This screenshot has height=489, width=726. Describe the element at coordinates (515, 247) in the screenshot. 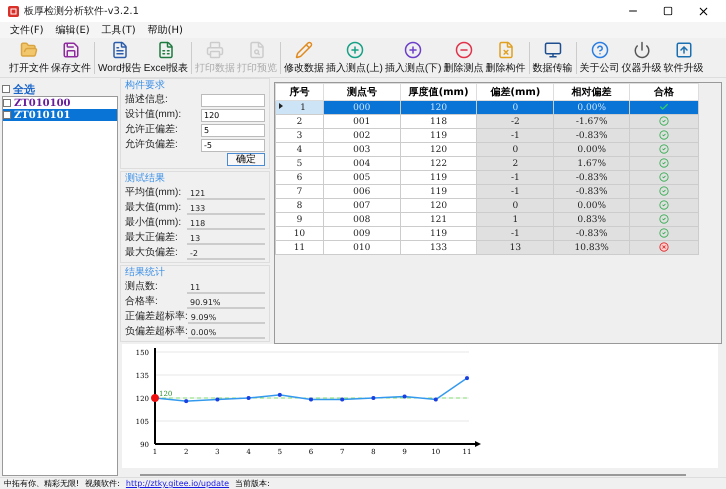

I see `table-cell: 13` at that location.